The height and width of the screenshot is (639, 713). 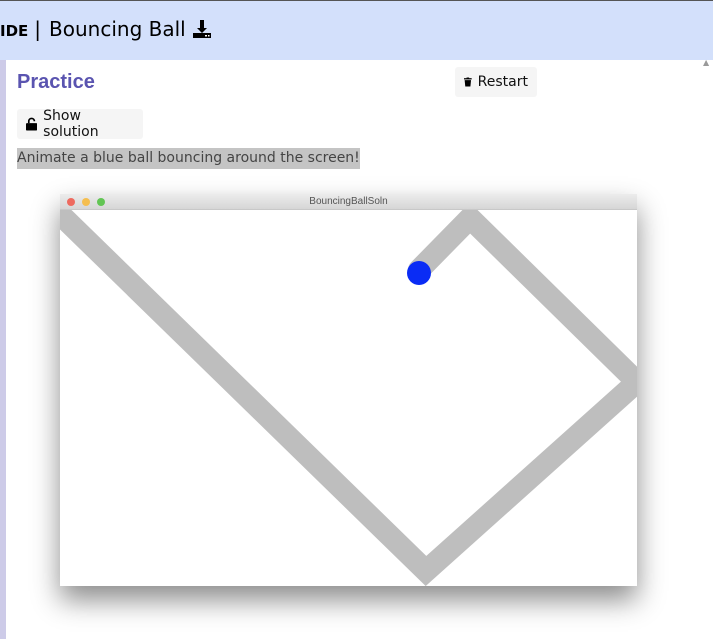 I want to click on app-title: IDE | Bouncing Ball, so click(x=106, y=30).